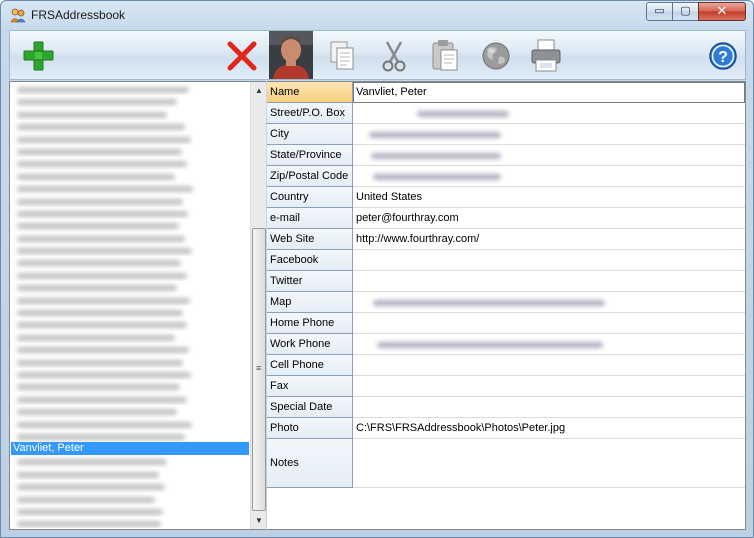  What do you see at coordinates (310, 197) in the screenshot?
I see `field-label: Country` at bounding box center [310, 197].